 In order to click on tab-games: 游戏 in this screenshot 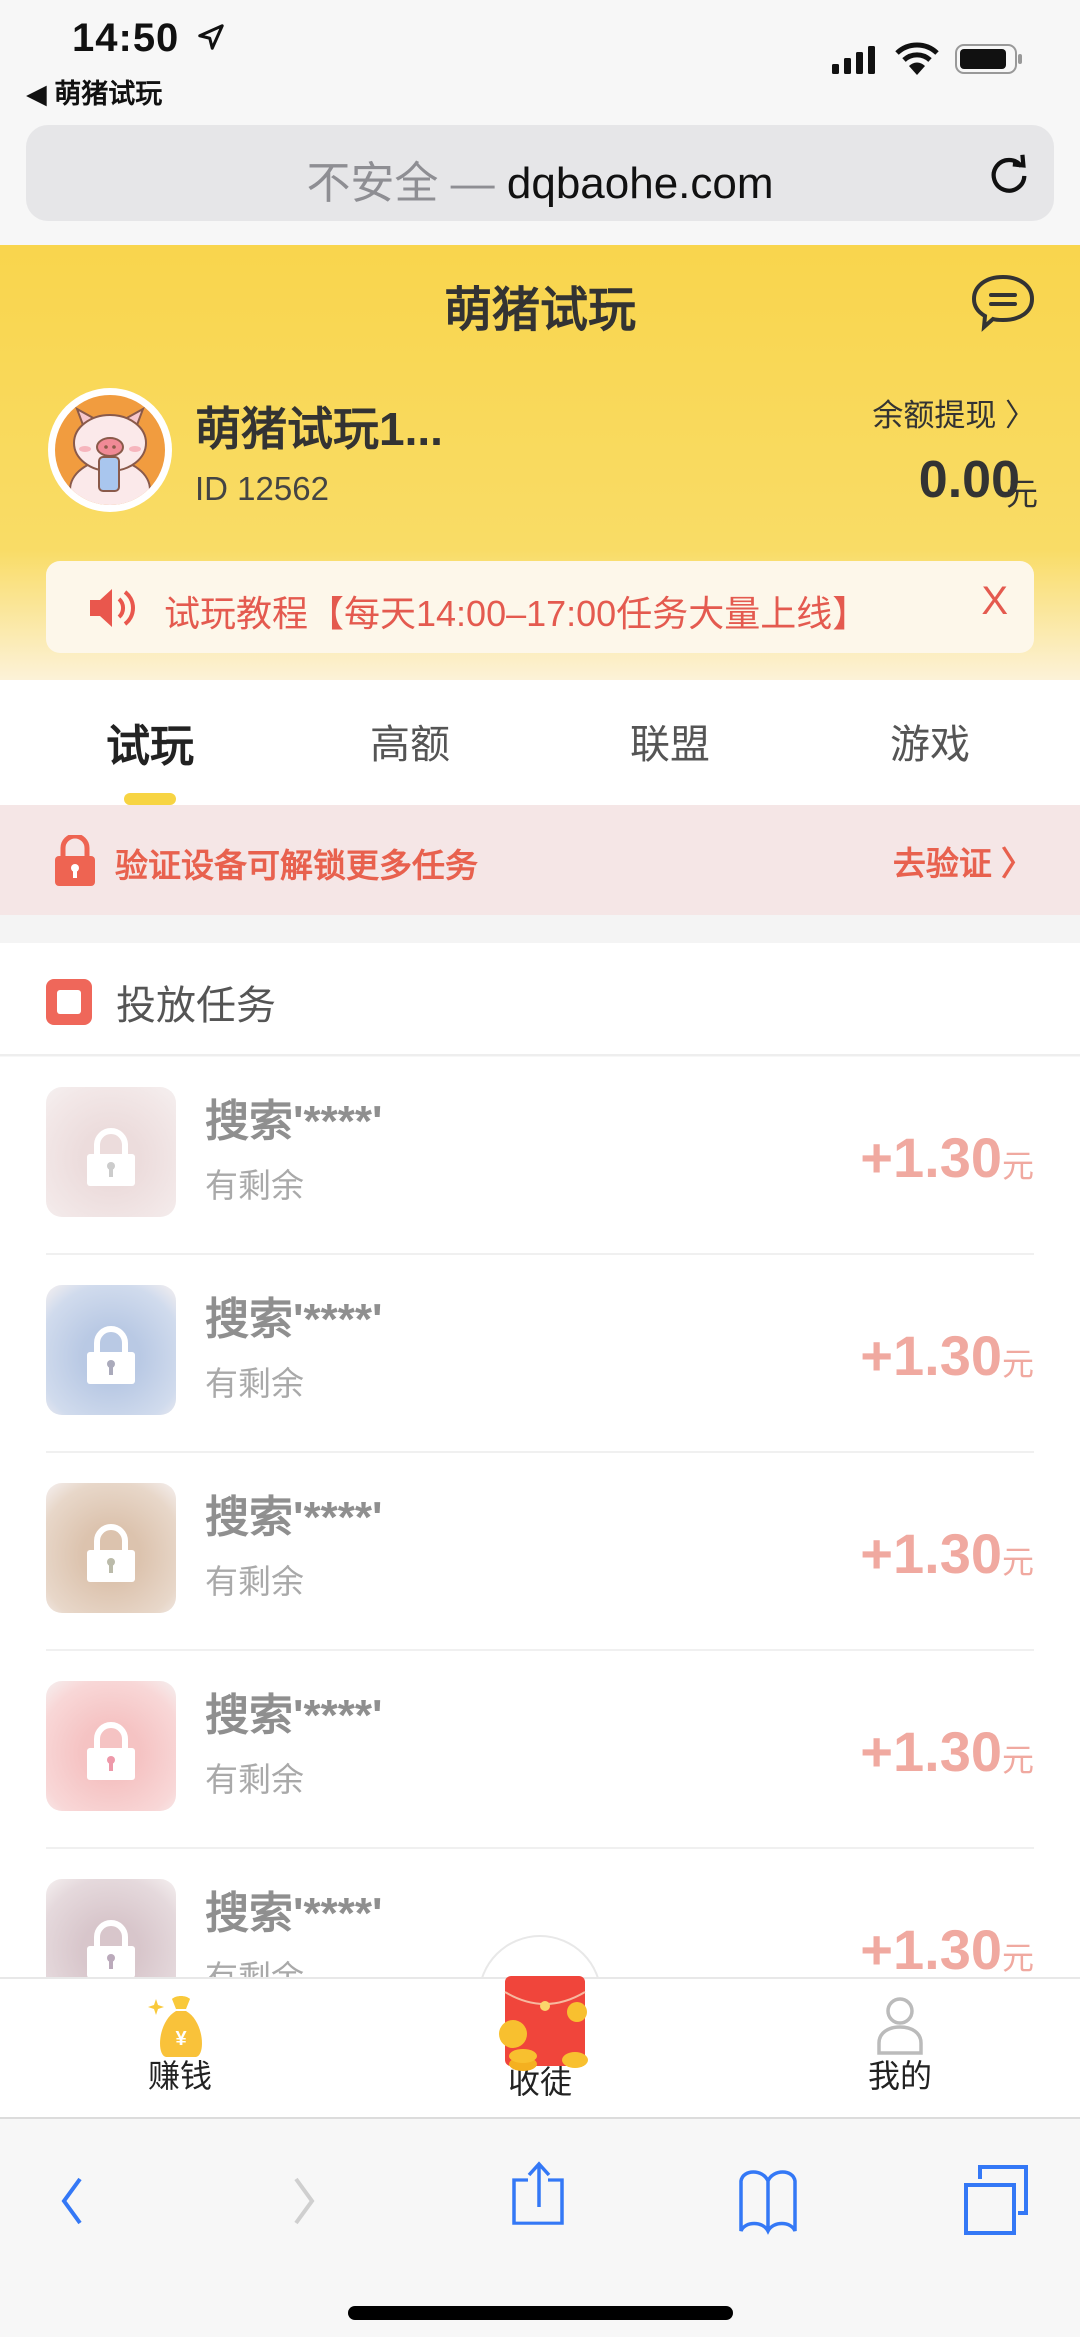, I will do `click(930, 741)`.